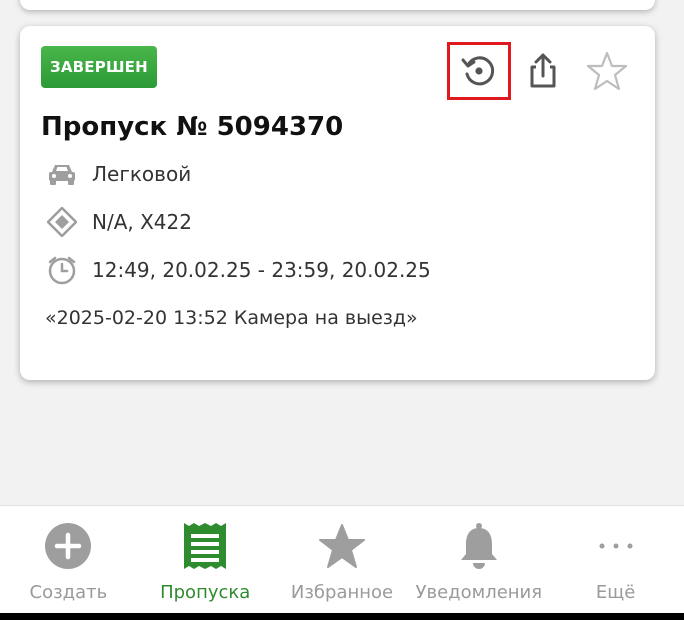 The height and width of the screenshot is (620, 684). I want to click on tab-more: Ещё, so click(615, 559).